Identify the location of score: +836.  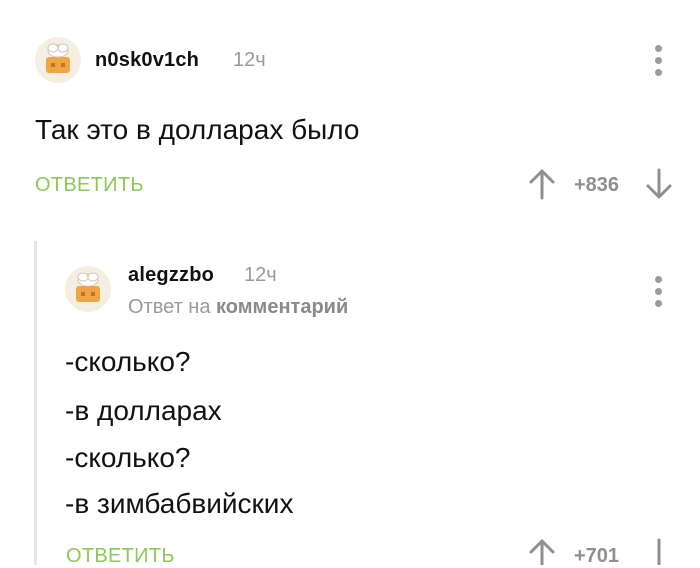
(597, 185).